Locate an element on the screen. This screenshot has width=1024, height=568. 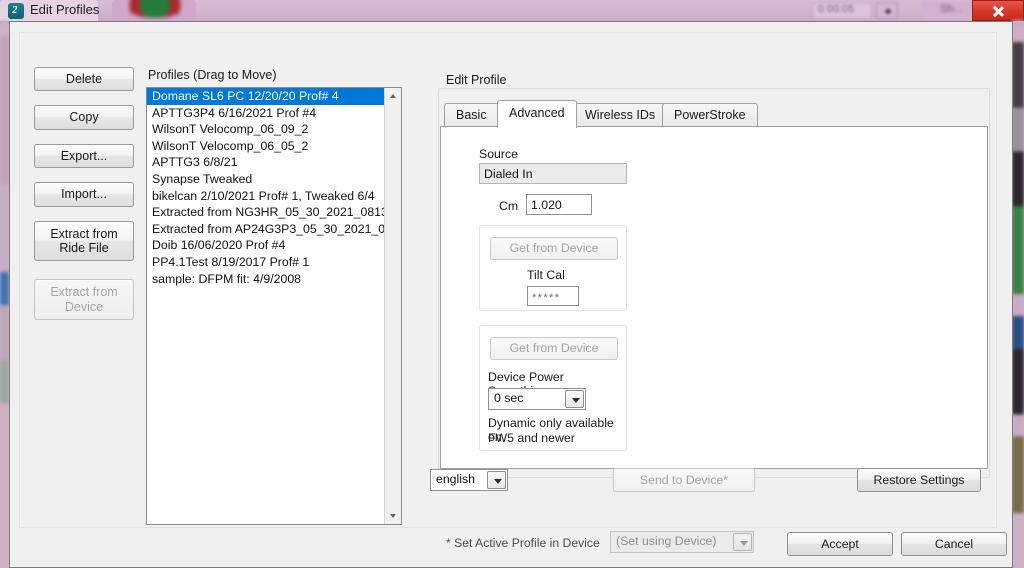
delete-button: Delete is located at coordinates (84, 79).